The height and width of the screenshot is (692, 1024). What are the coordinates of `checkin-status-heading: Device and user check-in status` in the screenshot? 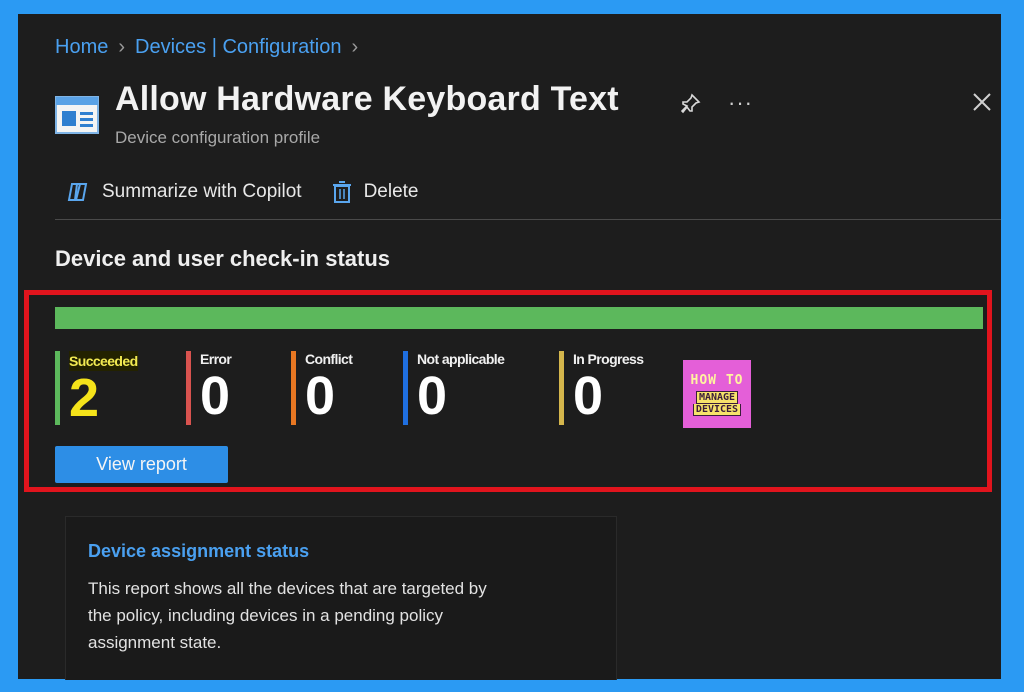 It's located at (223, 258).